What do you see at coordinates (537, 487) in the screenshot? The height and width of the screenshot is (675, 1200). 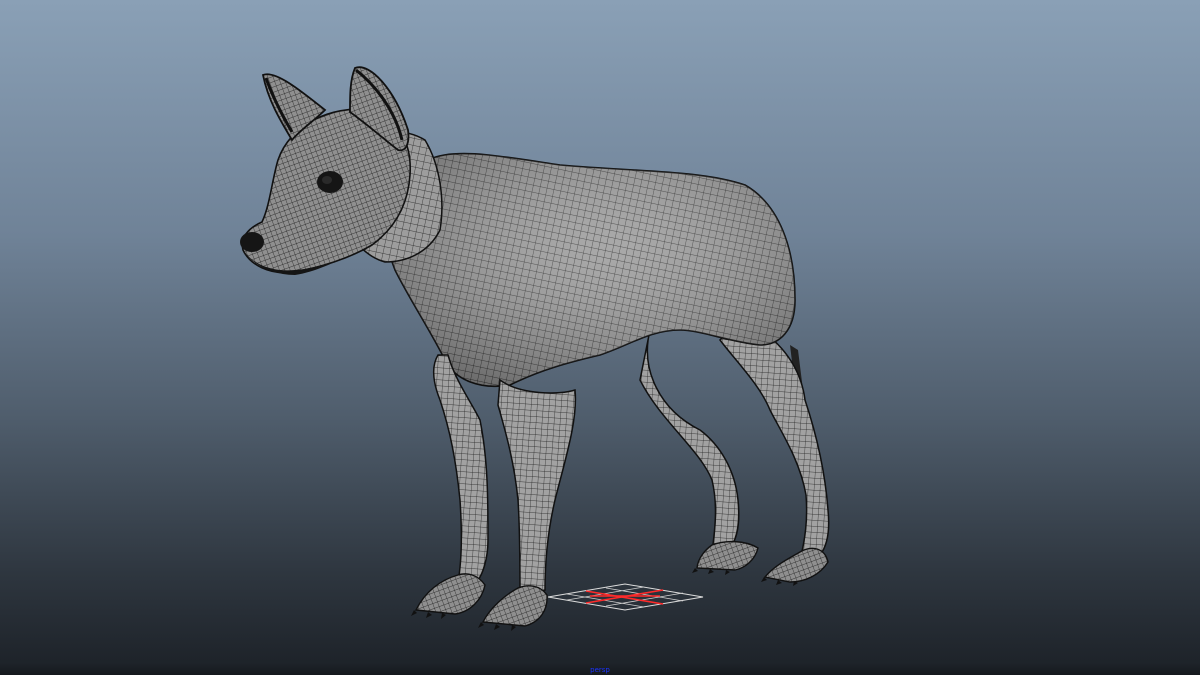 I see `front-right-leg` at bounding box center [537, 487].